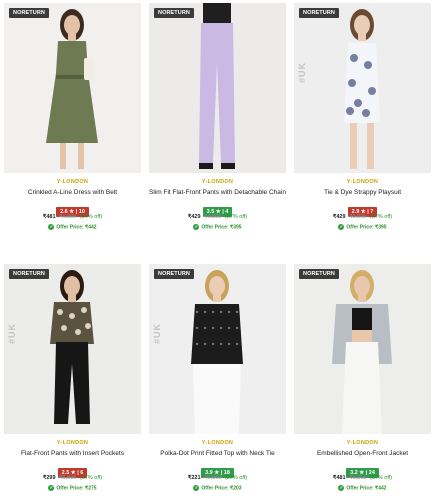 This screenshot has height=500, width=435. I want to click on selling-price: ₹481, so click(339, 478).